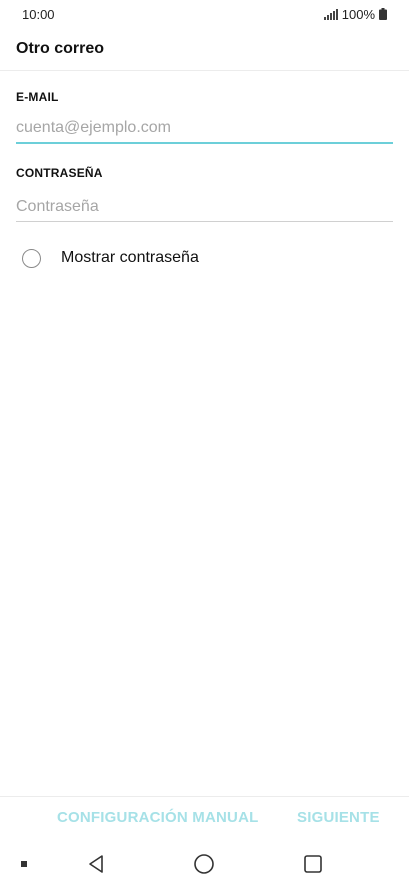 This screenshot has height=888, width=409. I want to click on nav-bar, so click(204, 864).